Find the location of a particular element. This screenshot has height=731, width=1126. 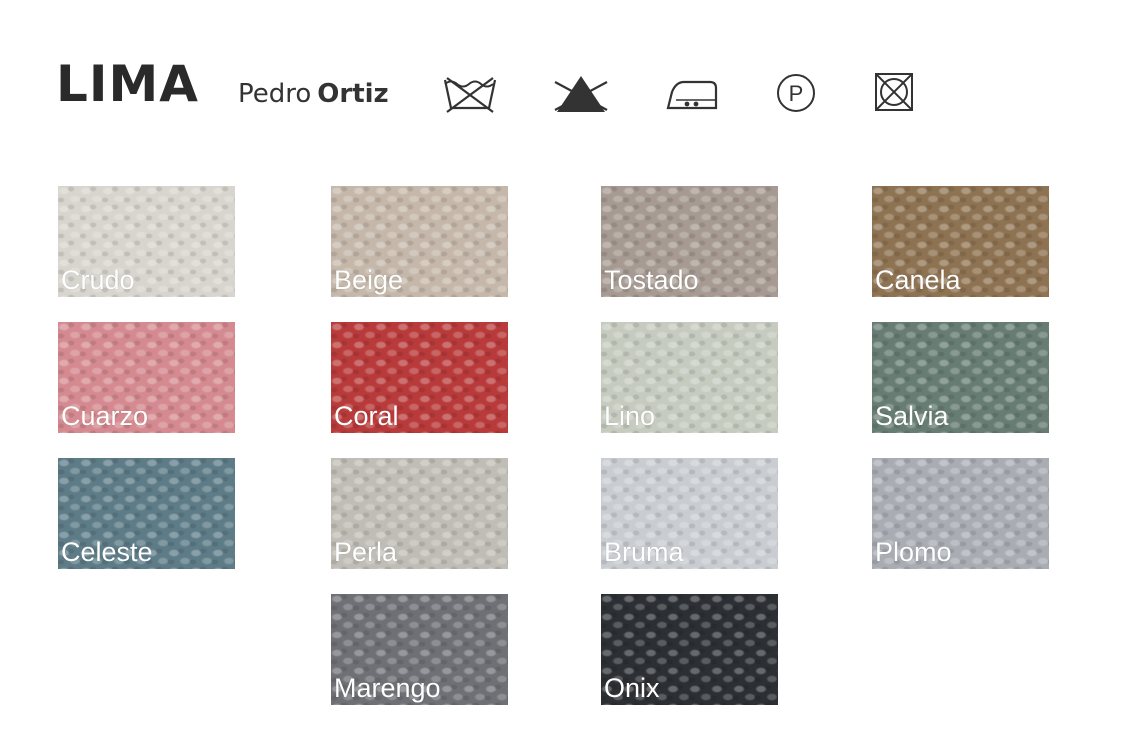

swatch-beige: Beige is located at coordinates (419, 241).